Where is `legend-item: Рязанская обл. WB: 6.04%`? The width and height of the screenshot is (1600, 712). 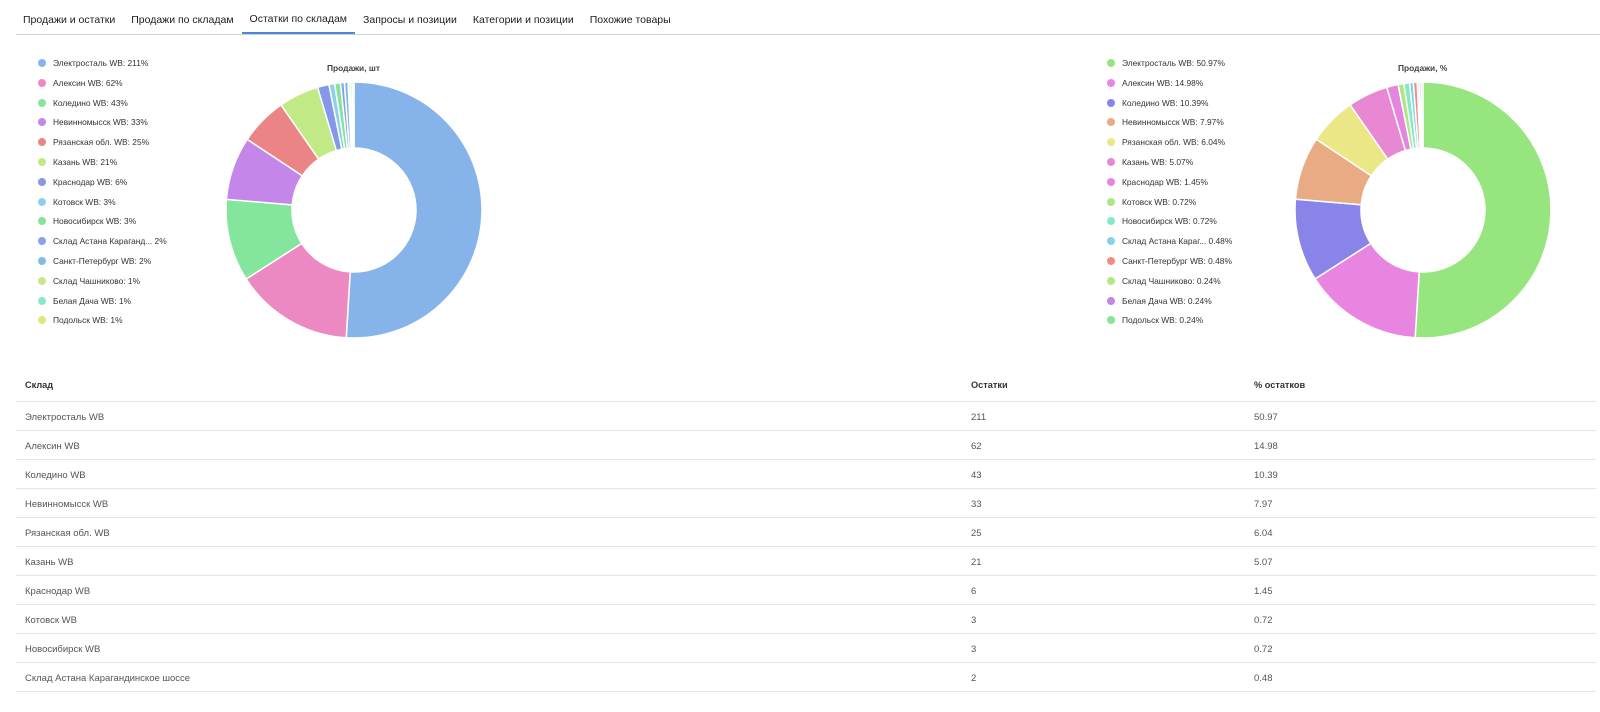
legend-item: Рязанская обл. WB: 6.04% is located at coordinates (1166, 142).